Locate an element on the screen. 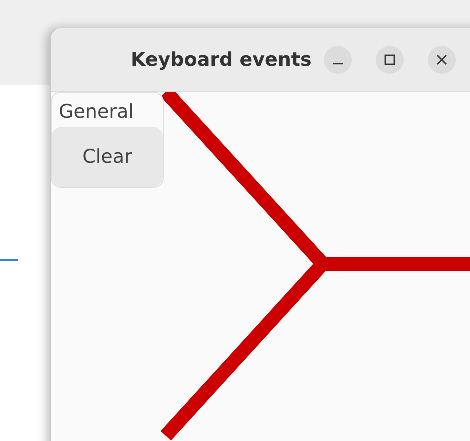 Image resolution: width=470 pixels, height=441 pixels. menu-heading: General is located at coordinates (96, 112).